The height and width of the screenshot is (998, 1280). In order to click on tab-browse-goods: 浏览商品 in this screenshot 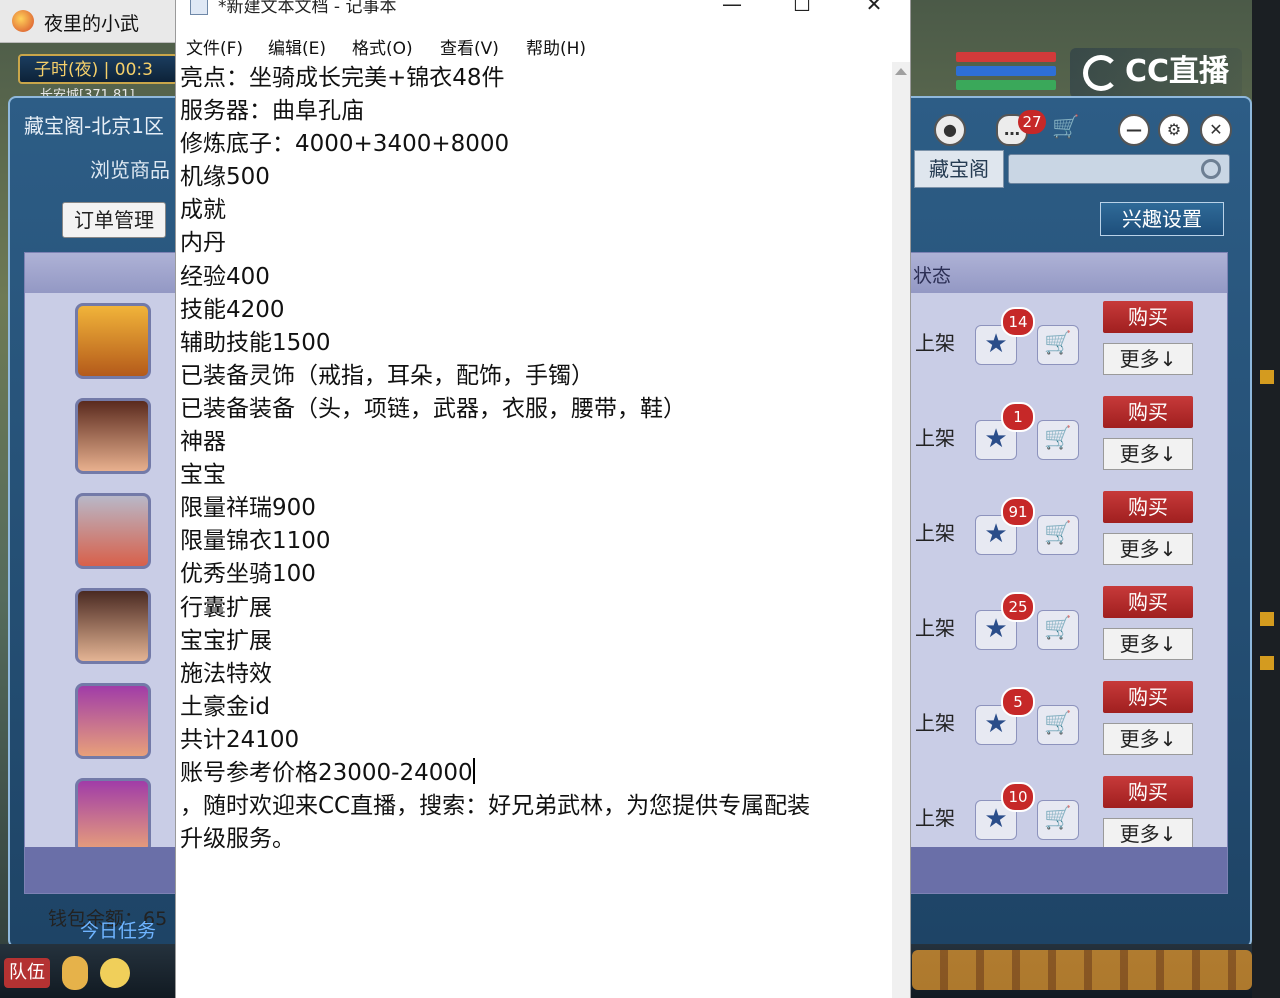, I will do `click(130, 168)`.